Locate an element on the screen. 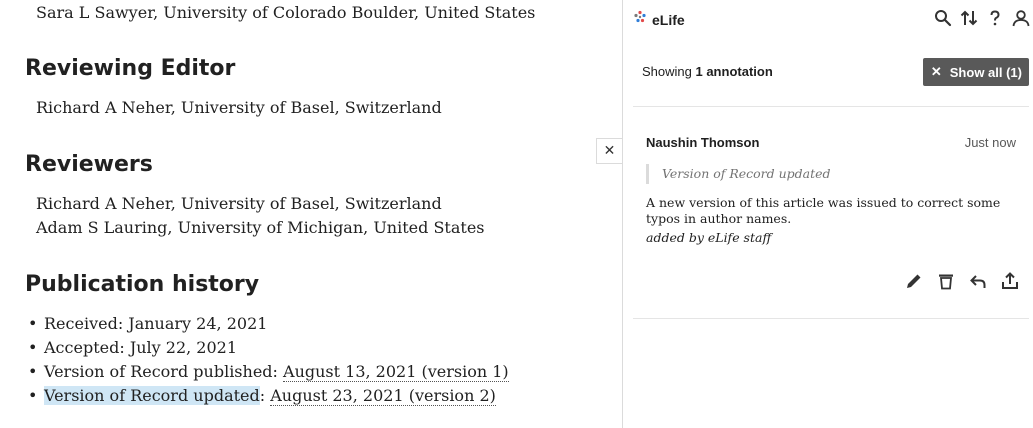  highlighted-text: Version of Record updated is located at coordinates (152, 395).